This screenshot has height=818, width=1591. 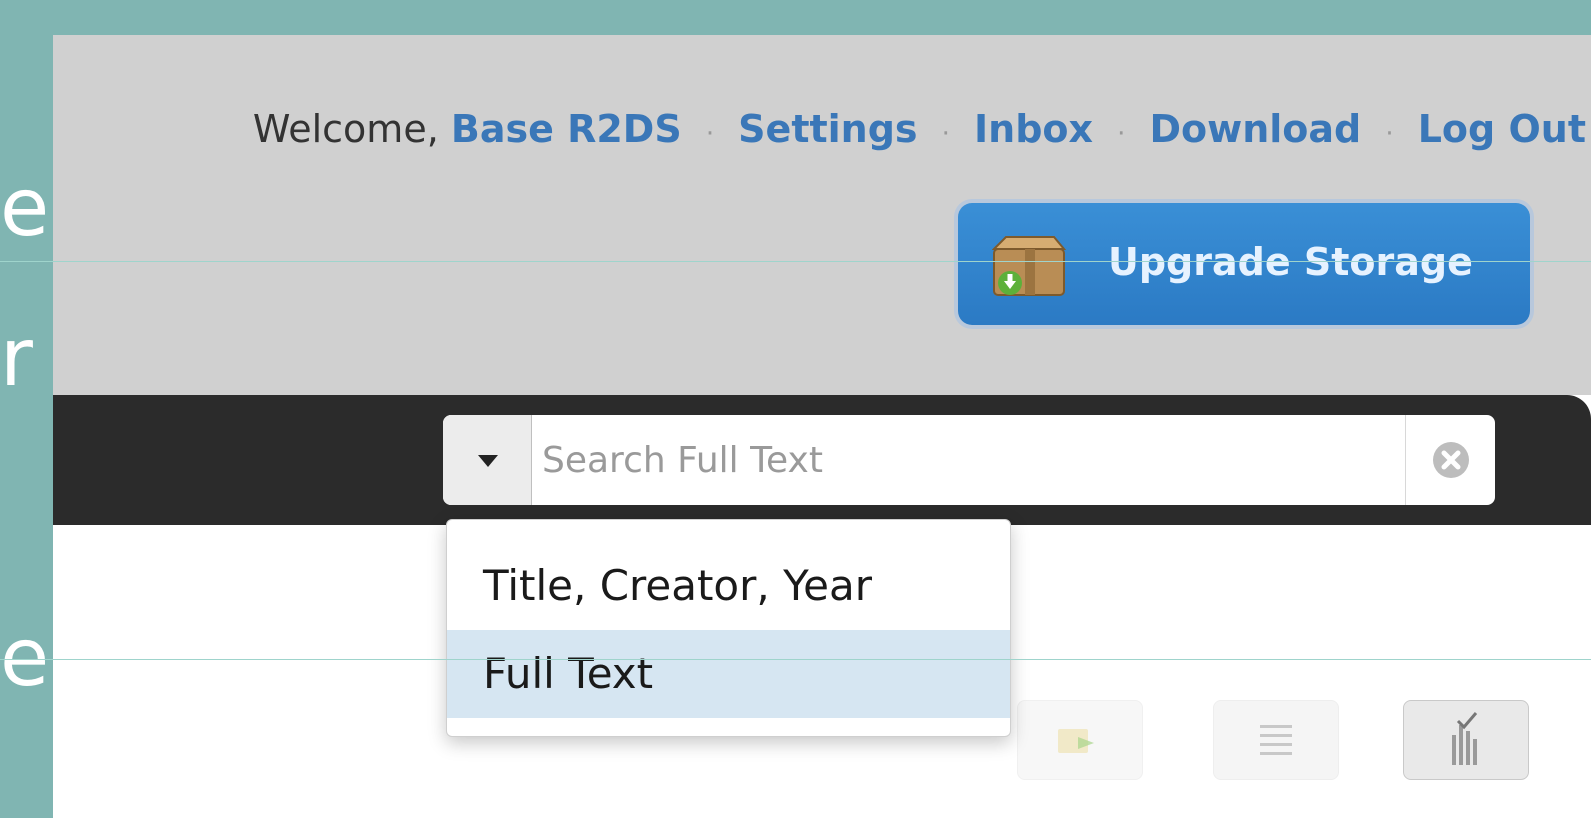 I want to click on add-to-collection-button, so click(x=1080, y=740).